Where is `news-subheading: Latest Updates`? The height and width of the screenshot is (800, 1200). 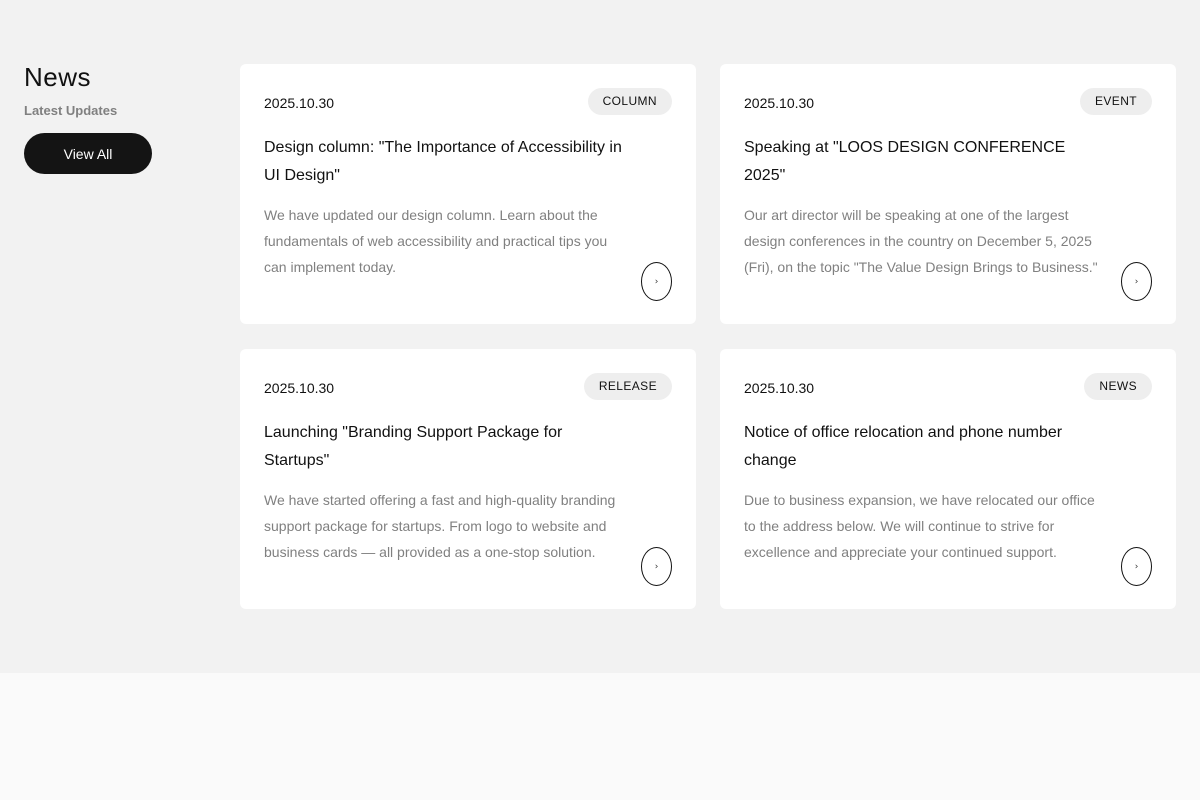 news-subheading: Latest Updates is located at coordinates (71, 110).